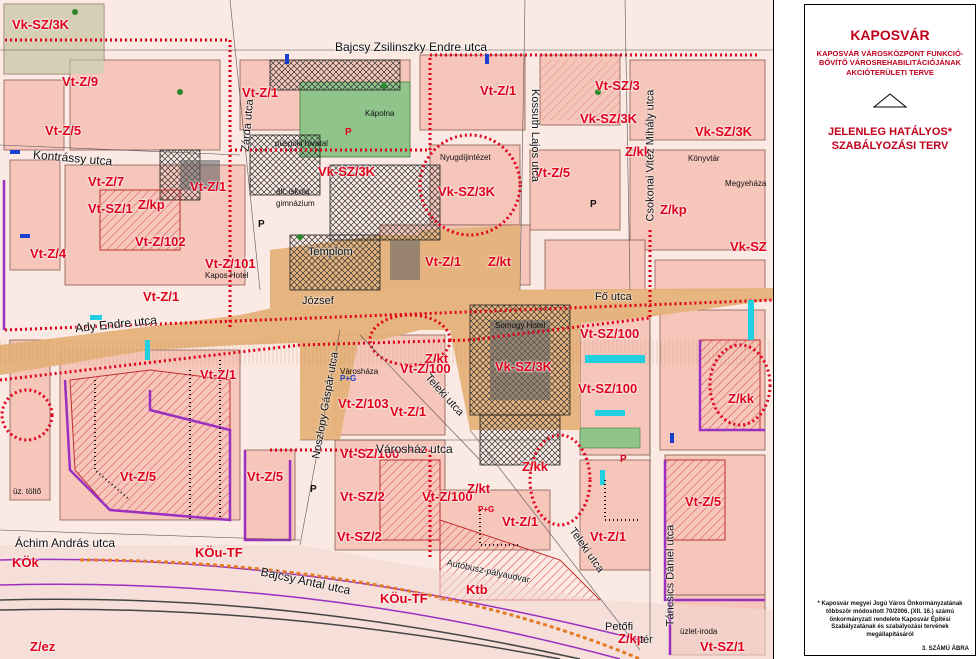 This screenshot has width=979, height=659. What do you see at coordinates (746, 183) in the screenshot?
I see `building-label: Megyeháza` at bounding box center [746, 183].